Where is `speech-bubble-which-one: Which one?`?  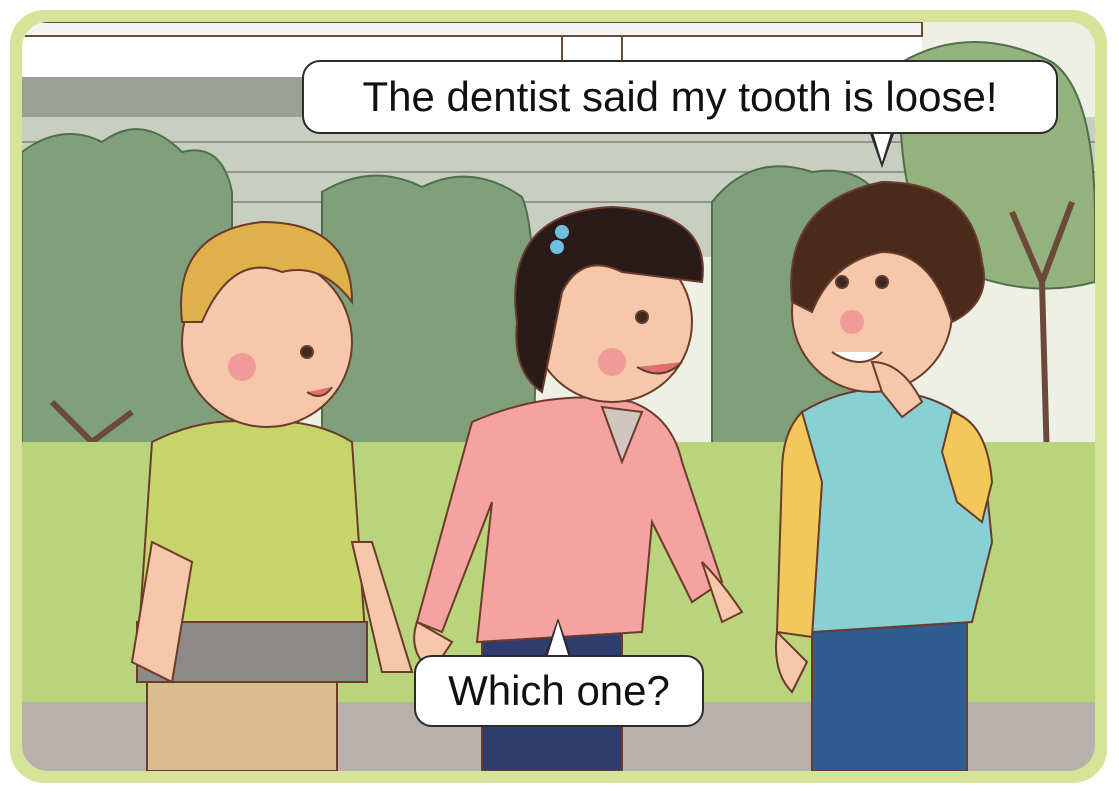
speech-bubble-which-one: Which one? is located at coordinates (559, 691).